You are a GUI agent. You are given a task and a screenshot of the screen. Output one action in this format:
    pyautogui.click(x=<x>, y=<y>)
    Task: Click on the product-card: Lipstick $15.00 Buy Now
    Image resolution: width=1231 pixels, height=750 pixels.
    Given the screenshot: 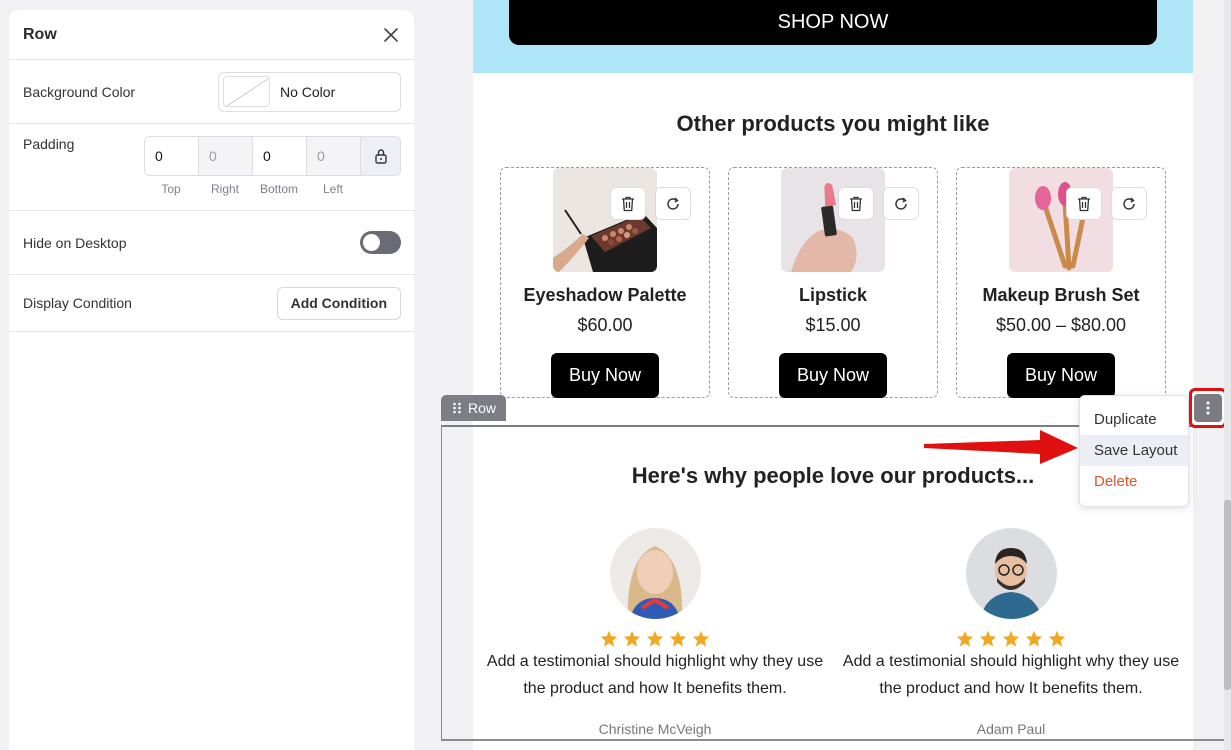 What is the action you would take?
    pyautogui.click(x=833, y=282)
    